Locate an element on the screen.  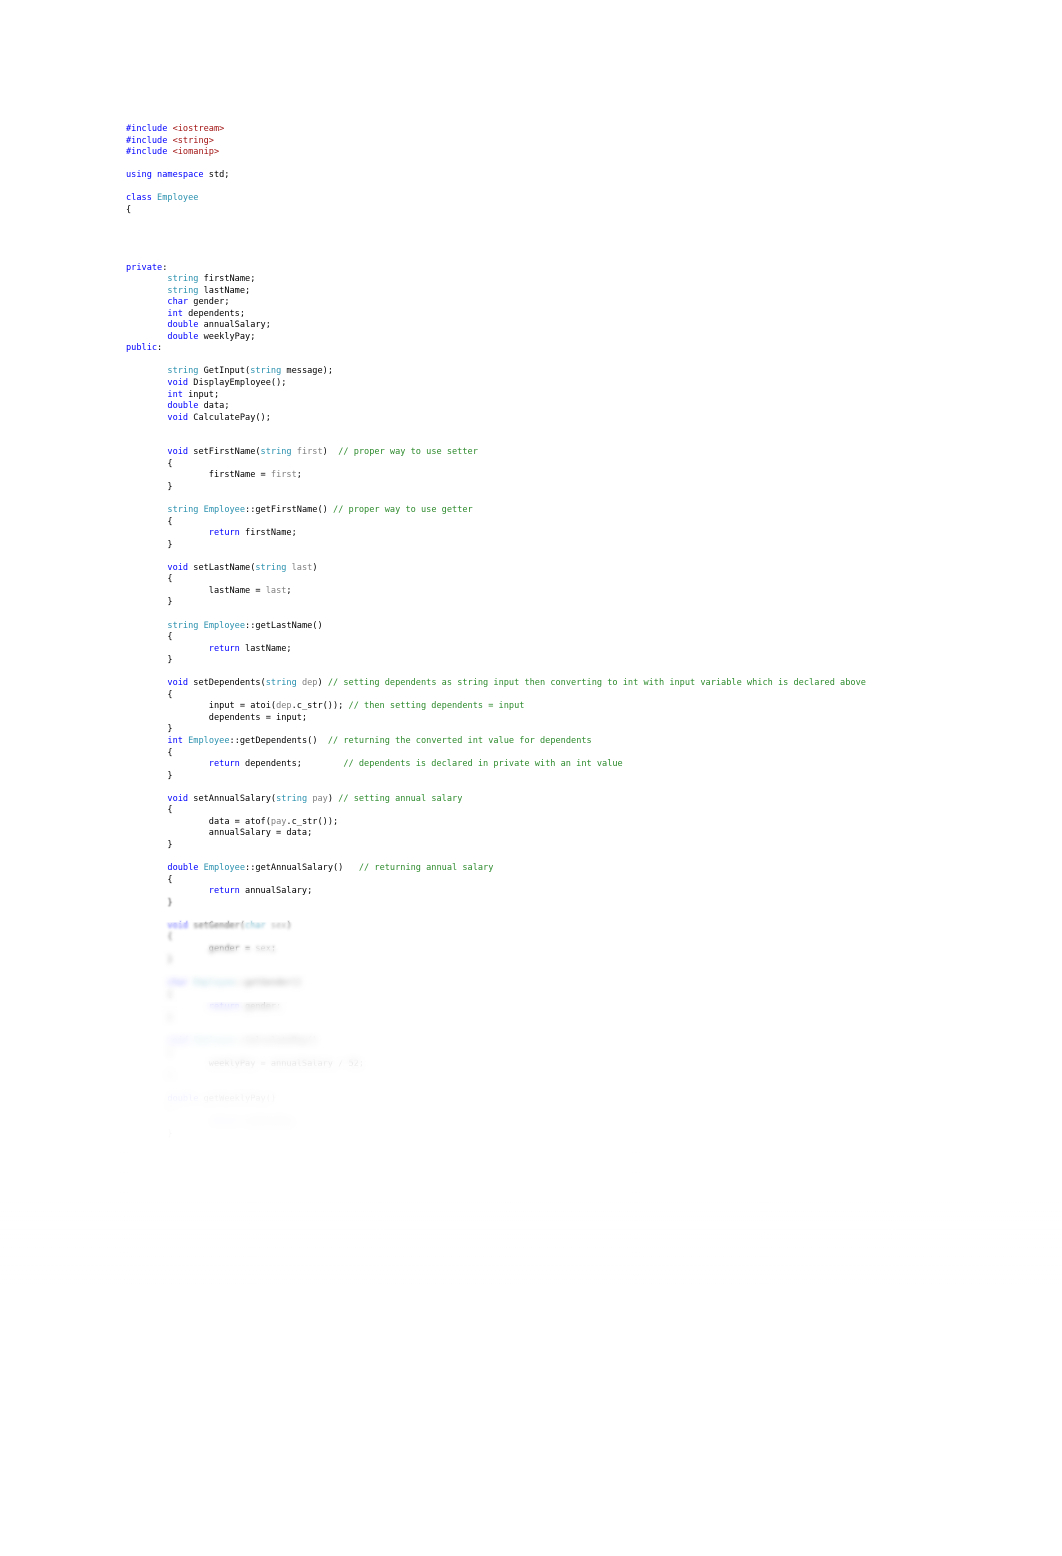
code-line: dependents = input; is located at coordinates (526, 719).